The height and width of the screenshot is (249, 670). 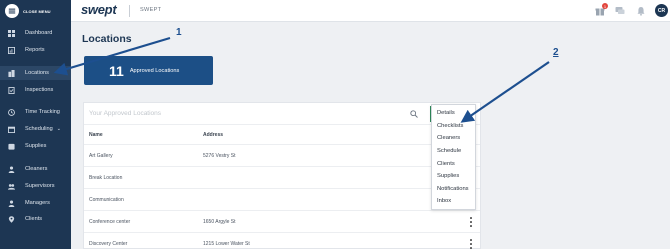 I want to click on location-name: Communication, so click(x=106, y=199).